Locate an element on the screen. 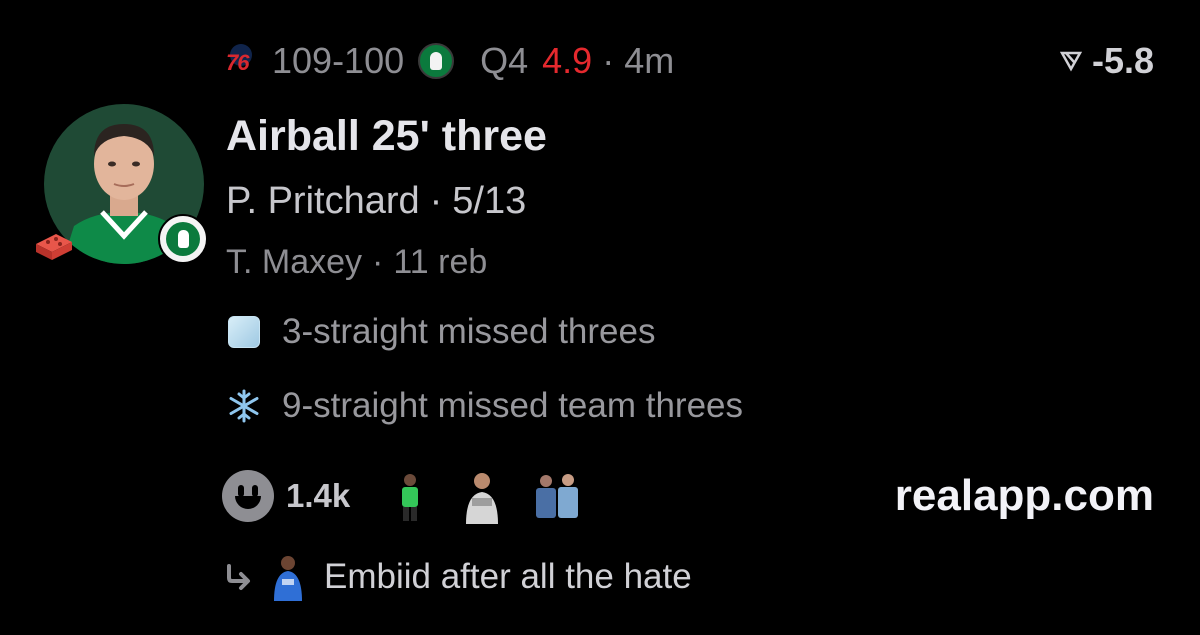 This screenshot has height=635, width=1200. reply-thread: Embiid after all the hate is located at coordinates (458, 577).